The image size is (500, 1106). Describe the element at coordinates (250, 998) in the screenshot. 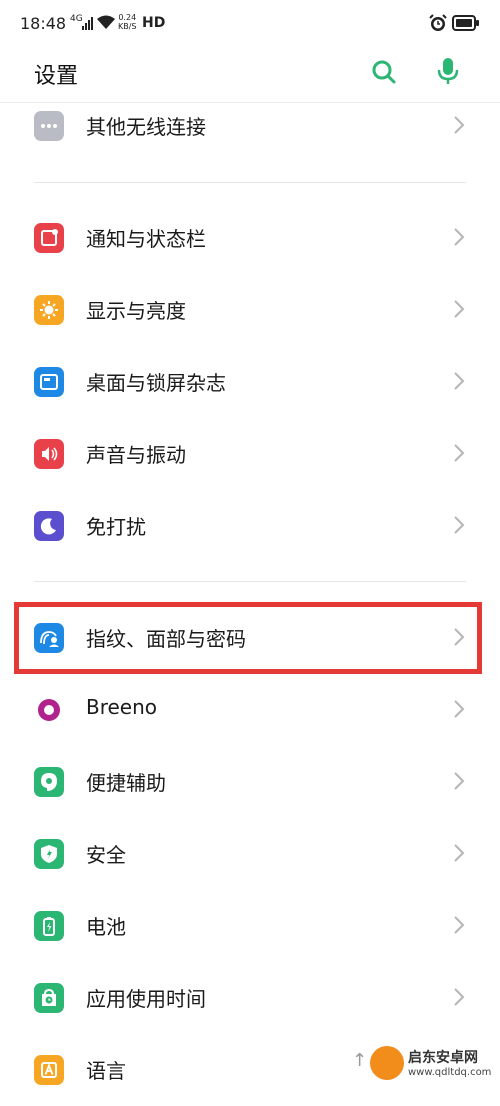

I see `setting-app-usage-time: 应用使用时间` at that location.